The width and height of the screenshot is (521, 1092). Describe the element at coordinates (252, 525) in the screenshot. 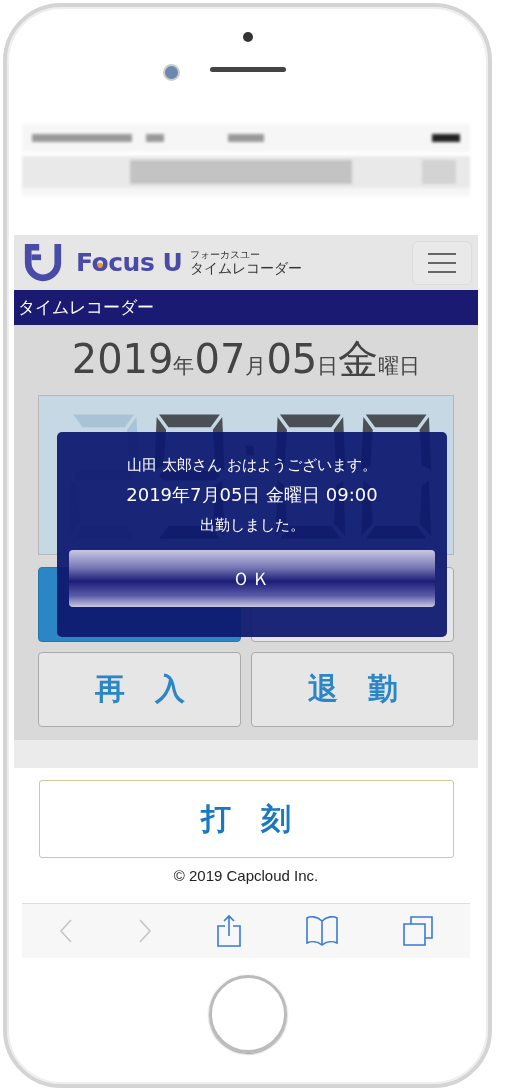

I see `dialog-message: 出勤しました。` at that location.